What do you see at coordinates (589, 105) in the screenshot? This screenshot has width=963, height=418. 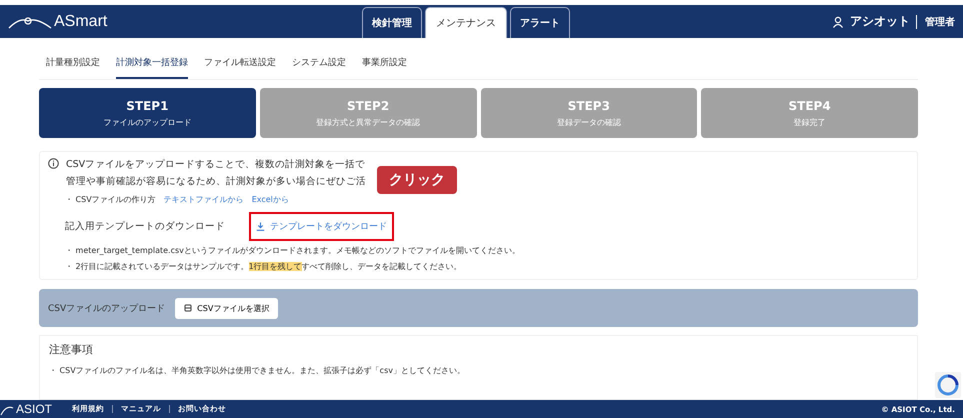 I see `step-title: STEP3` at bounding box center [589, 105].